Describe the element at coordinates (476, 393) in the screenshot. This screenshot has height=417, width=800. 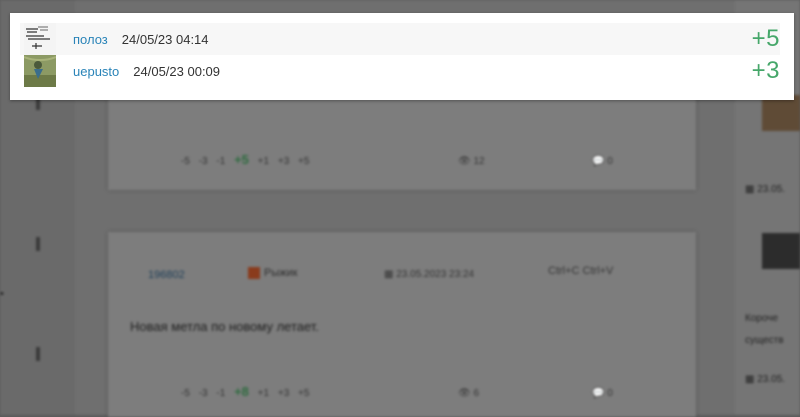
I see `views-value: 6` at that location.